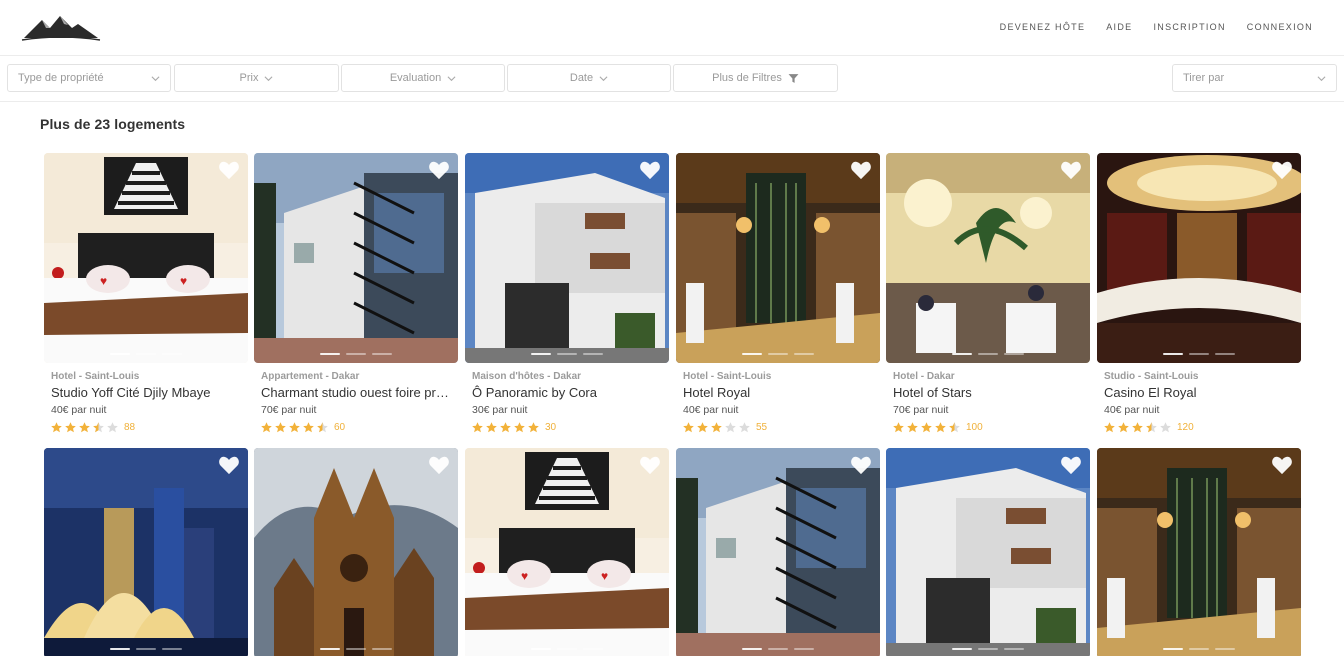  Describe the element at coordinates (755, 78) in the screenshot. I see `more-filters-button: Plus de Filtres` at that location.